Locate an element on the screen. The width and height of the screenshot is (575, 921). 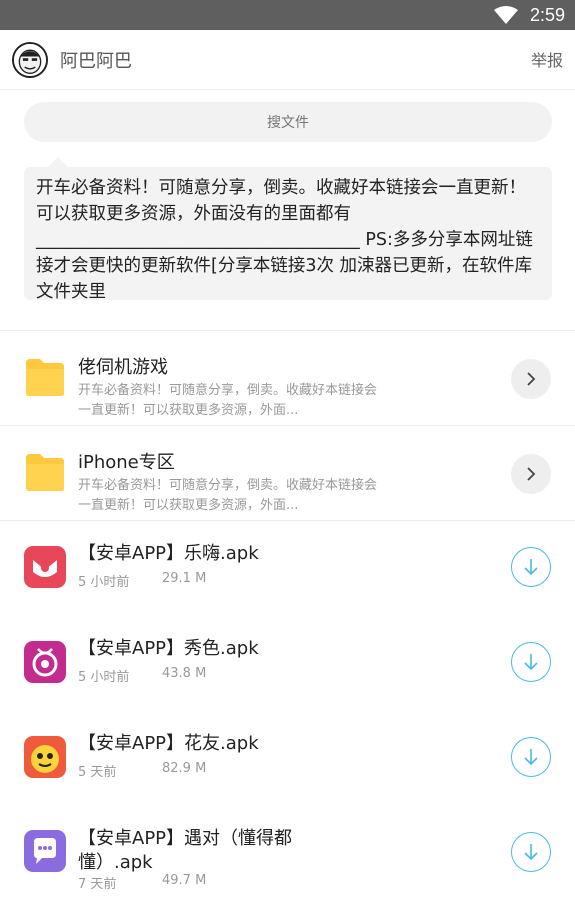
file-row: 【安卓APP】秀色.apk 5 小时前 43.8 M is located at coordinates (287, 663).